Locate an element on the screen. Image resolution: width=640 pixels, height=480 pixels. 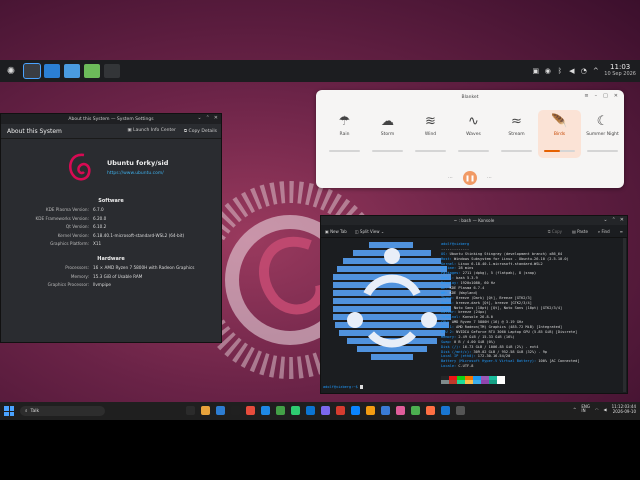
software-title: Software is located at coordinates (111, 201).